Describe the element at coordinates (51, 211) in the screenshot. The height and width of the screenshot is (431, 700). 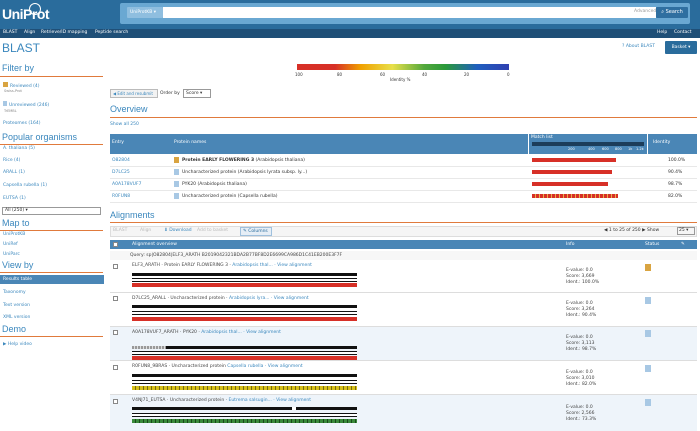
I see `organism-select: All (250) ▾` at that location.